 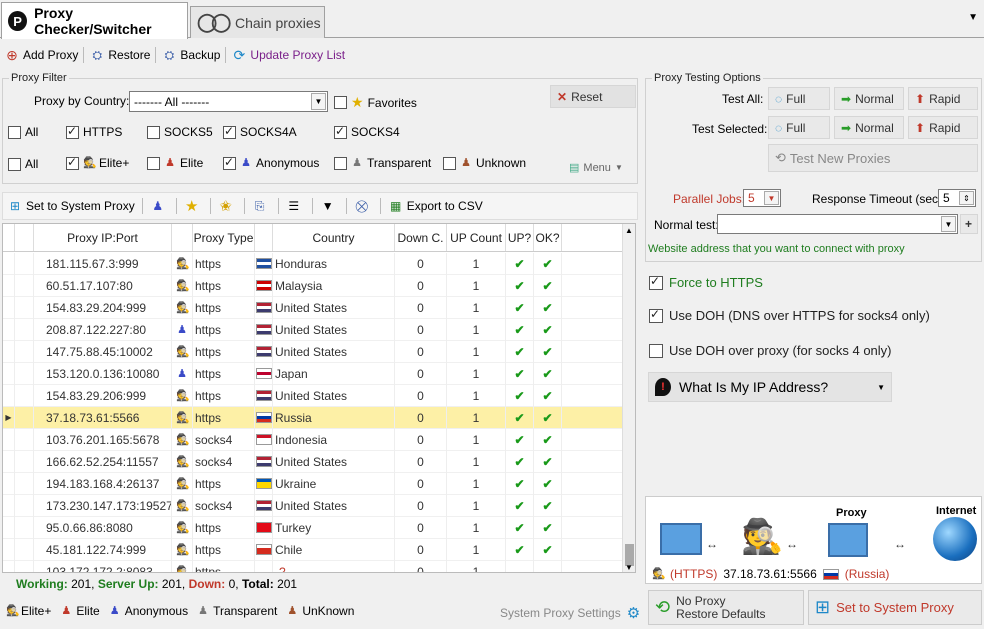 What do you see at coordinates (629, 567) in the screenshot?
I see `scroll-down-icon: ▼` at bounding box center [629, 567].